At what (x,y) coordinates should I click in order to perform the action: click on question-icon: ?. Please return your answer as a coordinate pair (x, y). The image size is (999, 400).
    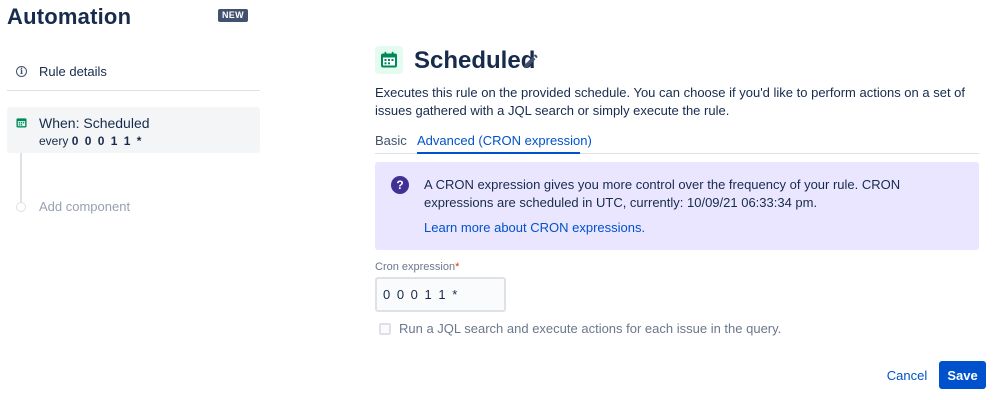
    Looking at the image, I should click on (400, 185).